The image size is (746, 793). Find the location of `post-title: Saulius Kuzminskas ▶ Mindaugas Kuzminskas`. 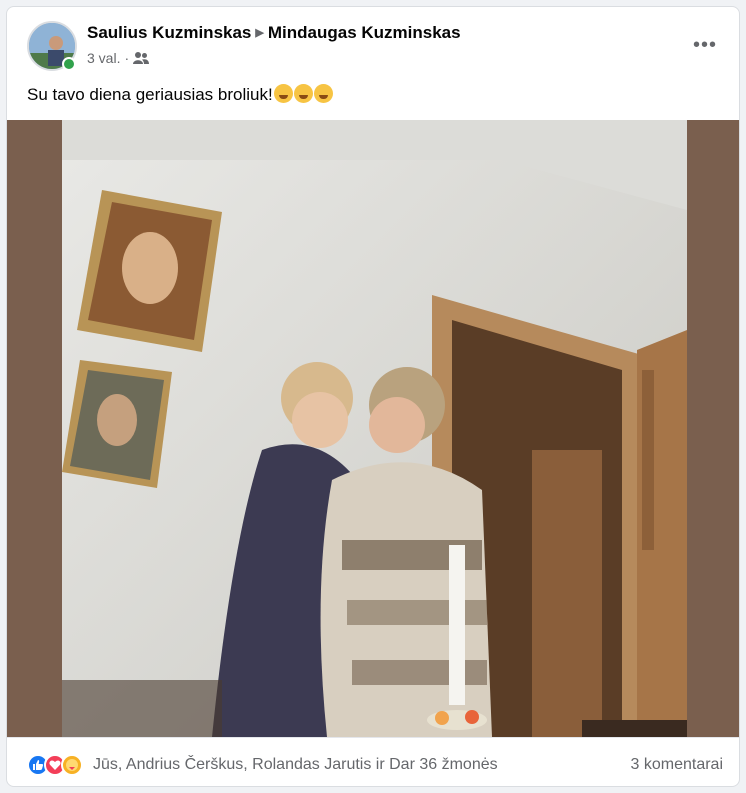

post-title: Saulius Kuzminskas ▶ Mindaugas Kuzminskas is located at coordinates (274, 33).